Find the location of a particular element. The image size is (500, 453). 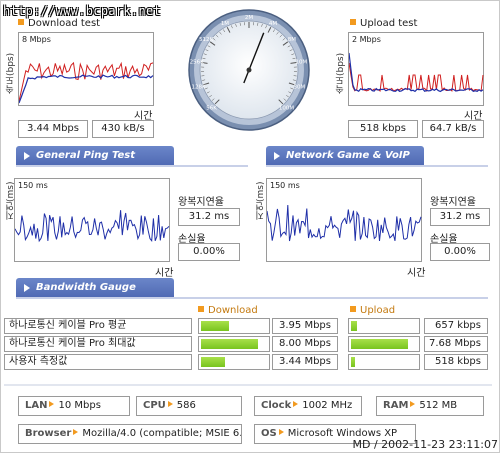

download-title-text: Download test is located at coordinates (64, 23).